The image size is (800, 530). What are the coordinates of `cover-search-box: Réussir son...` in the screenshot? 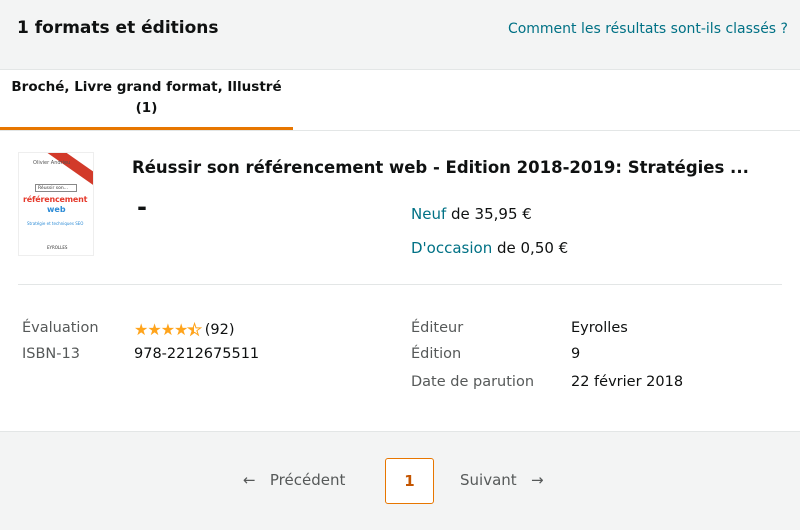 It's located at (56, 188).